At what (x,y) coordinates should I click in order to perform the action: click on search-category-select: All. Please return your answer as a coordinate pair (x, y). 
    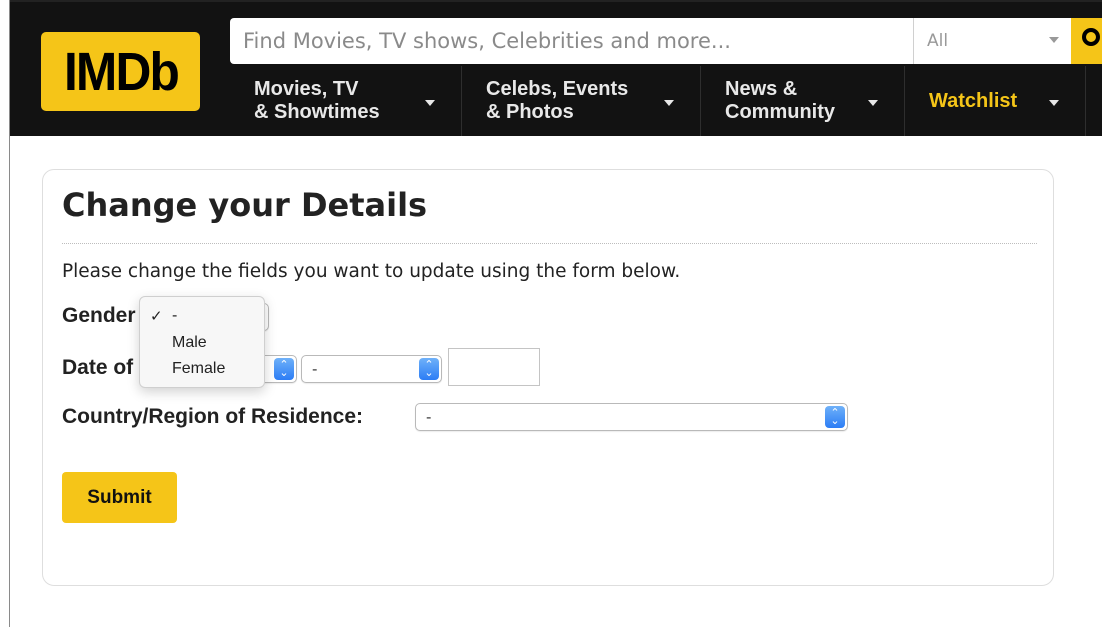
    Looking at the image, I should click on (992, 41).